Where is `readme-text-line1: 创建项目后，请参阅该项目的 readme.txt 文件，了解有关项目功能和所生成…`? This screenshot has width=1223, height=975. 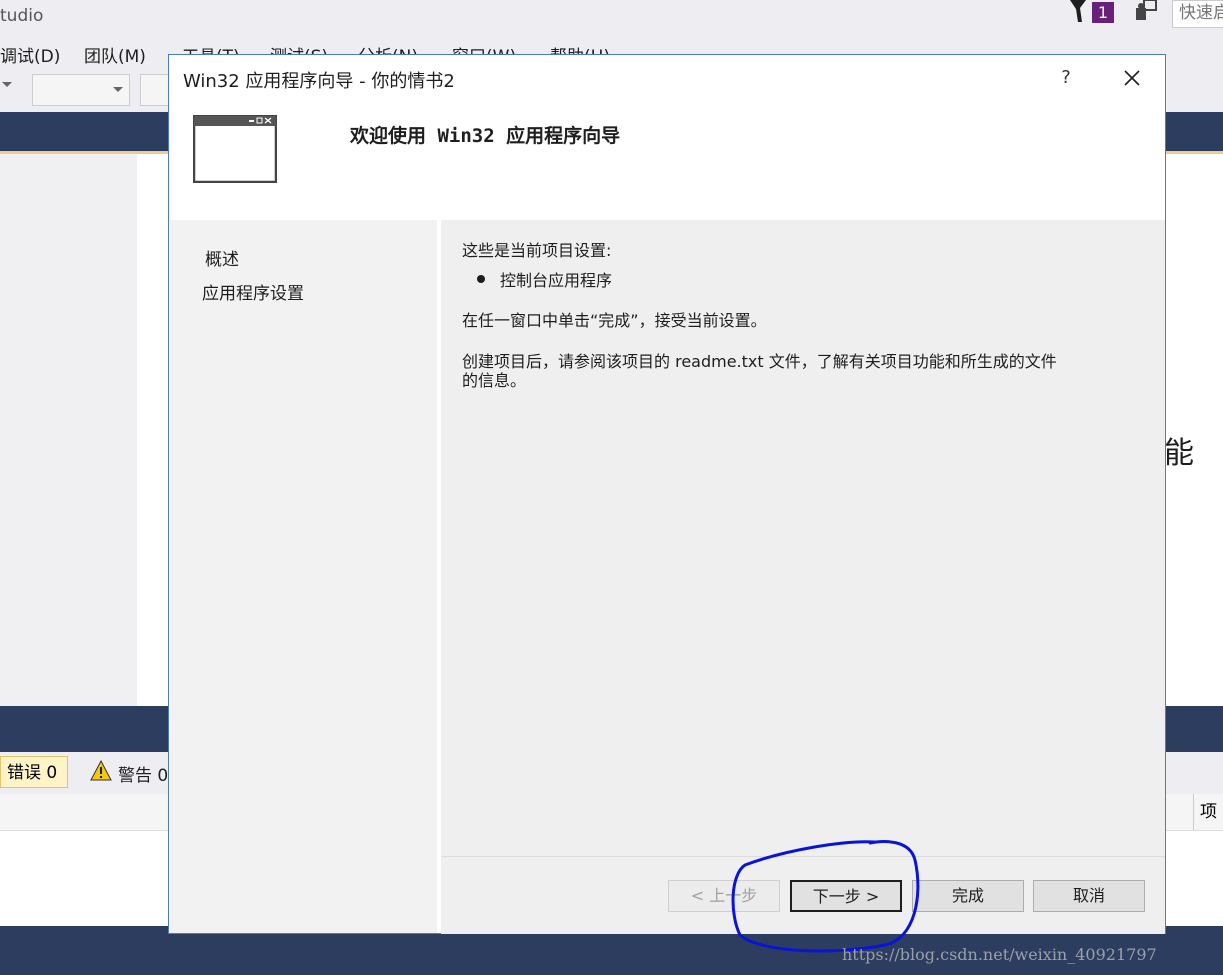 readme-text-line1: 创建项目后，请参阅该项目的 readme.txt 文件，了解有关项目功能和所生成… is located at coordinates (759, 361).